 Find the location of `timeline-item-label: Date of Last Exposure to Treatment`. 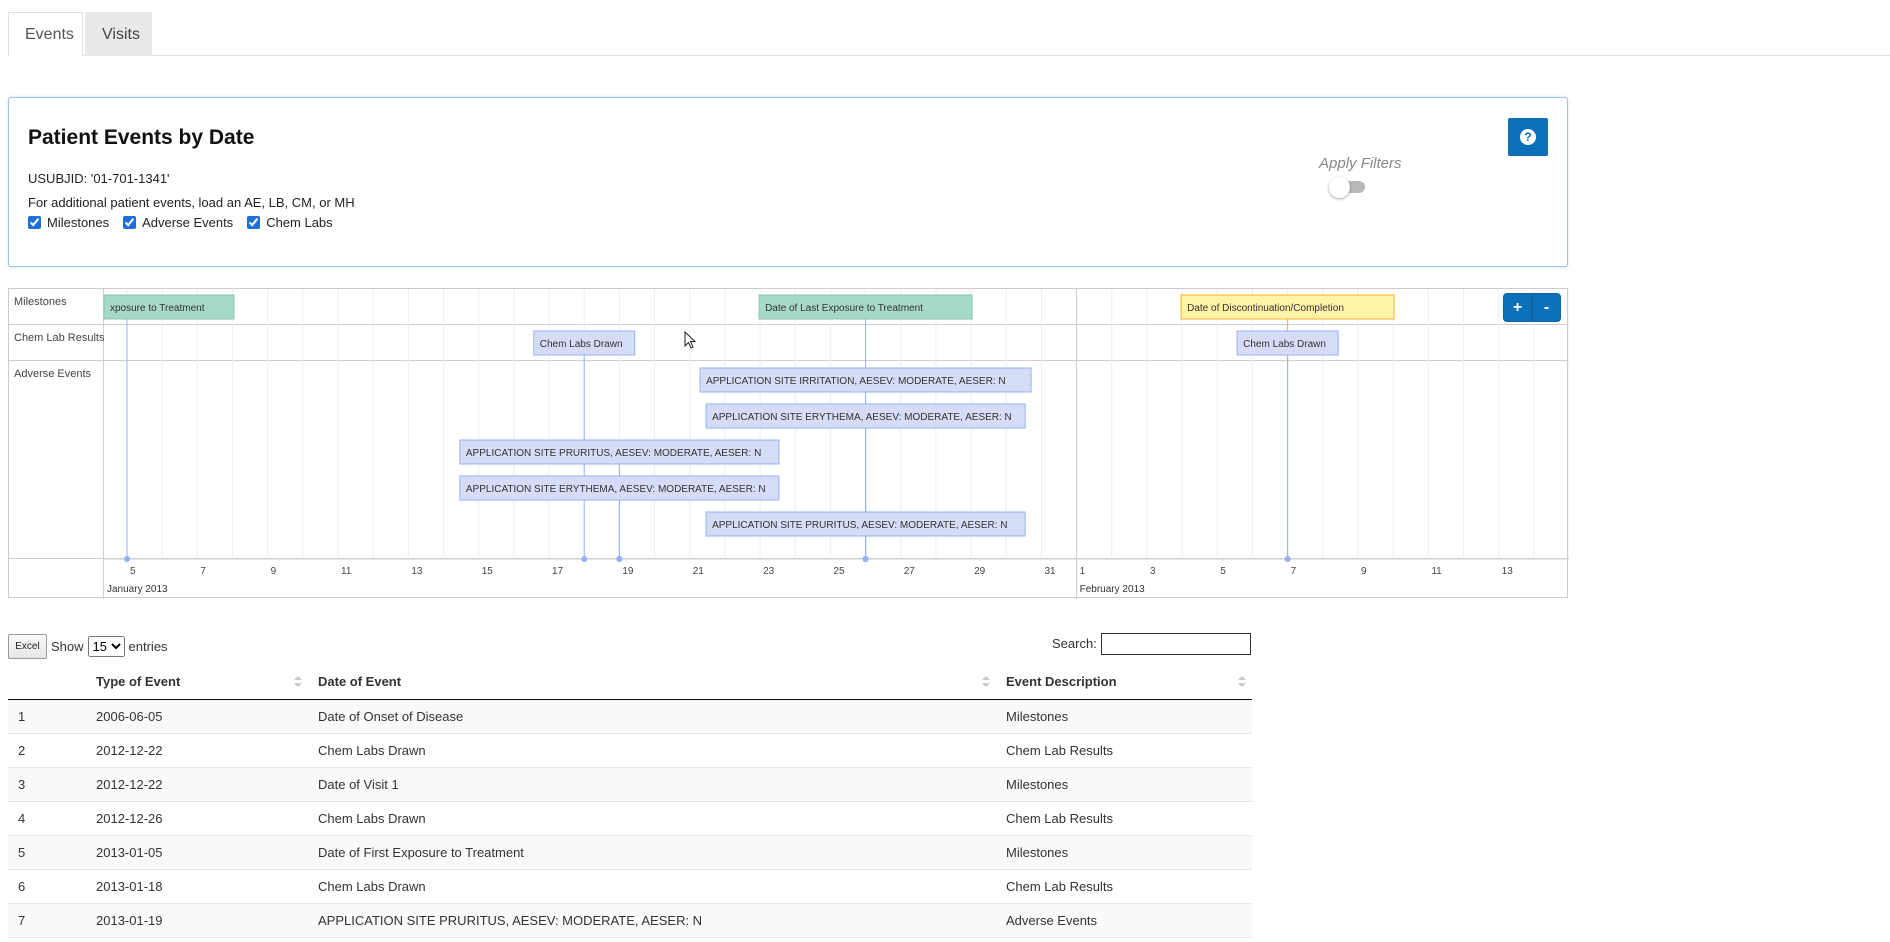

timeline-item-label: Date of Last Exposure to Treatment is located at coordinates (844, 308).